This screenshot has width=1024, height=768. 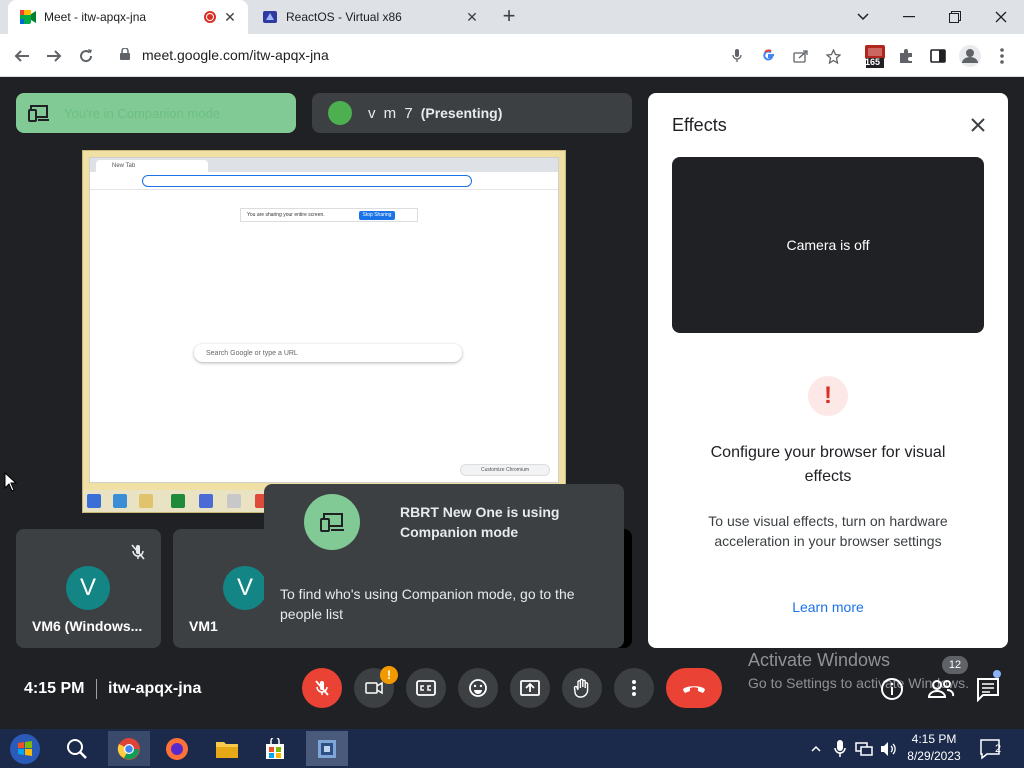 What do you see at coordinates (840, 748) in the screenshot?
I see `microphone-tray-icon` at bounding box center [840, 748].